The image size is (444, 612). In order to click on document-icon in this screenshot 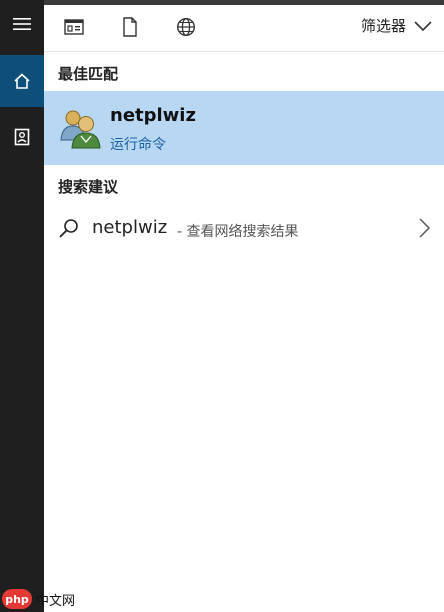, I will do `click(130, 27)`.